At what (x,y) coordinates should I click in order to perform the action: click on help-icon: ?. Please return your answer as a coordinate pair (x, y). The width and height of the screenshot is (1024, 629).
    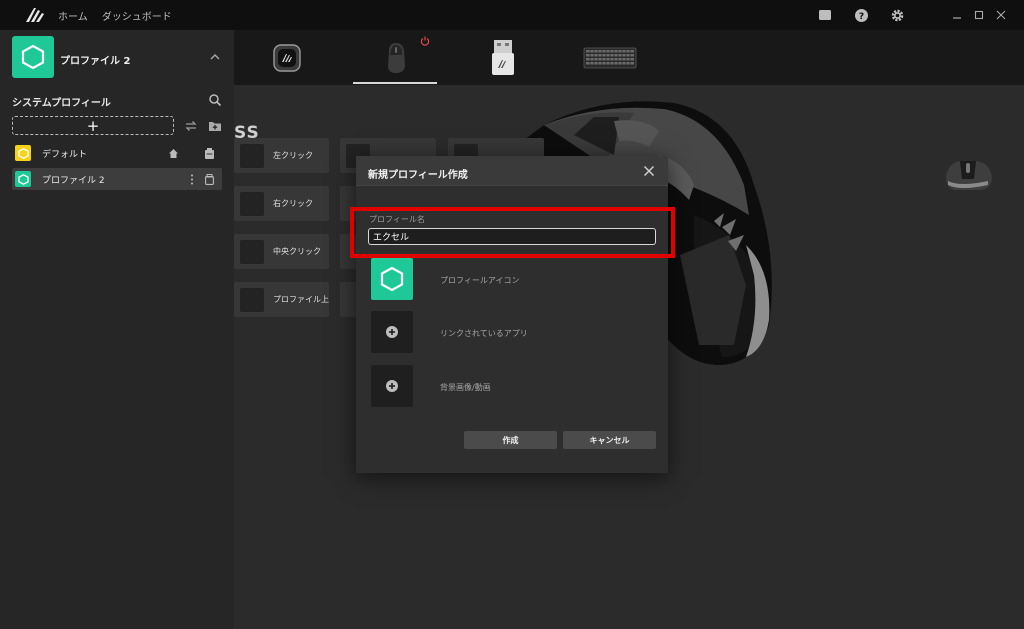
    Looking at the image, I should click on (861, 15).